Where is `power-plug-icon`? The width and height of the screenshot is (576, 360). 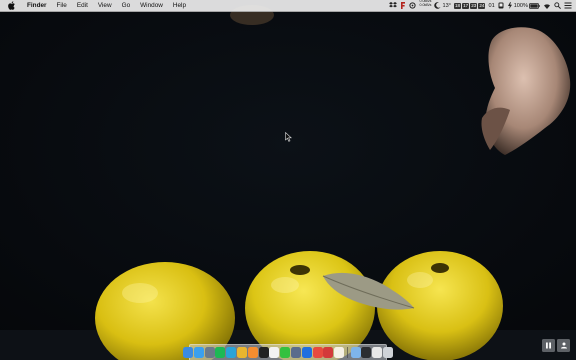 power-plug-icon is located at coordinates (509, 5).